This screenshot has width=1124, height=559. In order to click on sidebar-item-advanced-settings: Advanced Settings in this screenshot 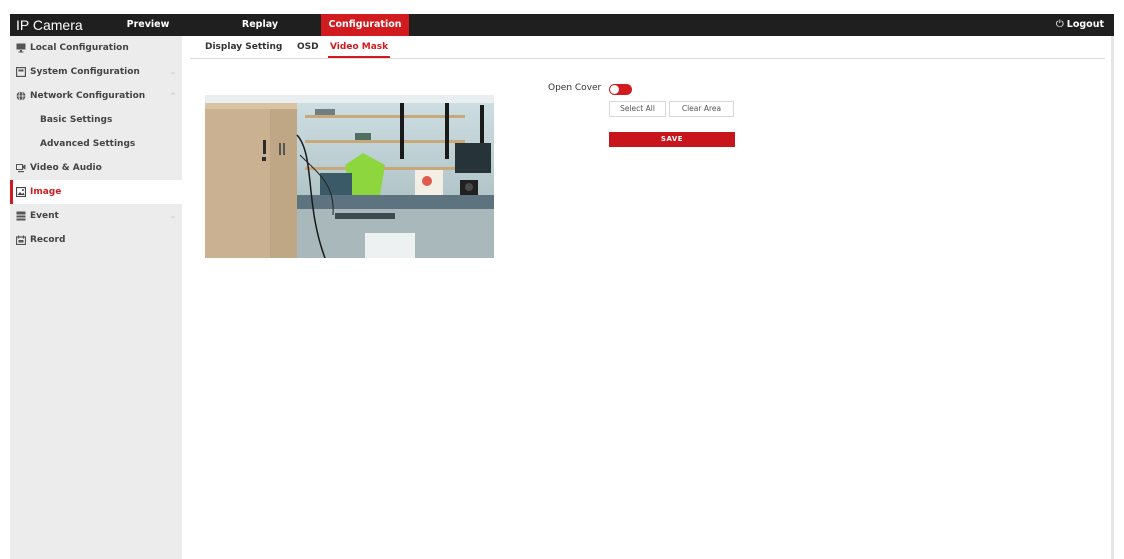, I will do `click(96, 144)`.